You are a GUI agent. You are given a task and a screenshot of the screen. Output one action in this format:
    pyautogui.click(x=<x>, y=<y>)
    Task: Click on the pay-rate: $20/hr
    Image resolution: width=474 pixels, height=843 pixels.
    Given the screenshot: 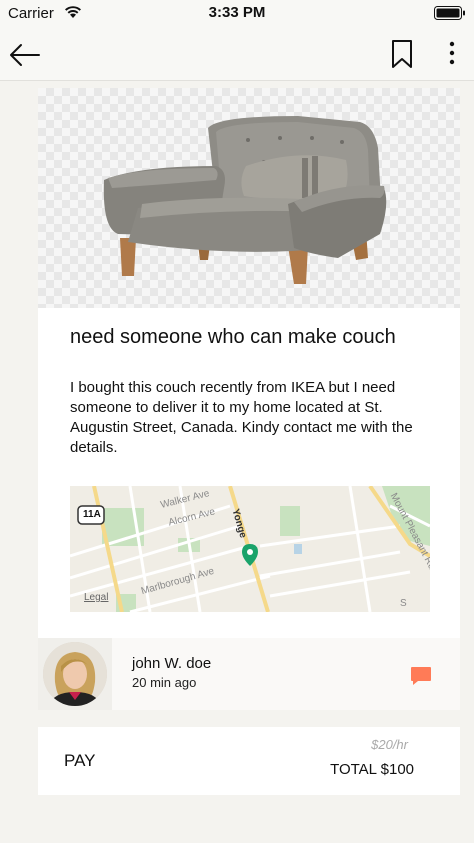 What is the action you would take?
    pyautogui.click(x=389, y=744)
    